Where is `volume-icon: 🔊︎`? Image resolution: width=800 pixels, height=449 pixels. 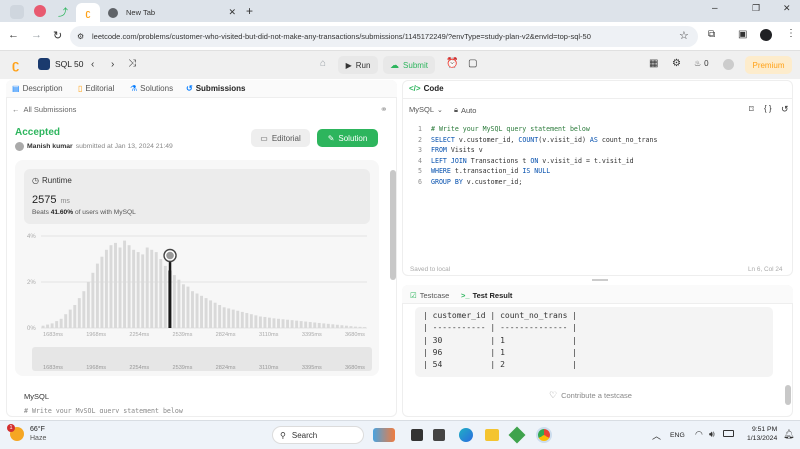
volume-icon: 🔊︎ is located at coordinates (712, 434).